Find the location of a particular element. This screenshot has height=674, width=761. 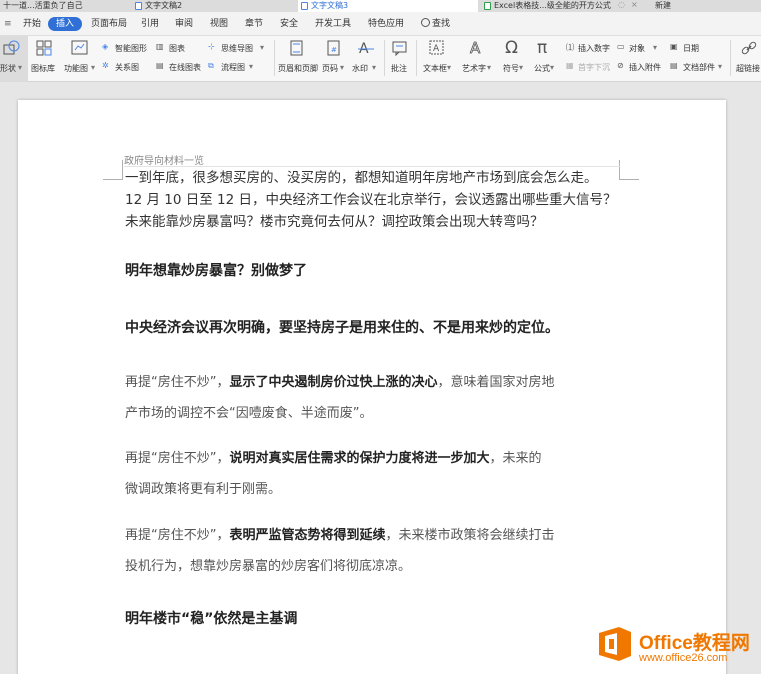

shape-label: 形状 is located at coordinates (8, 68).